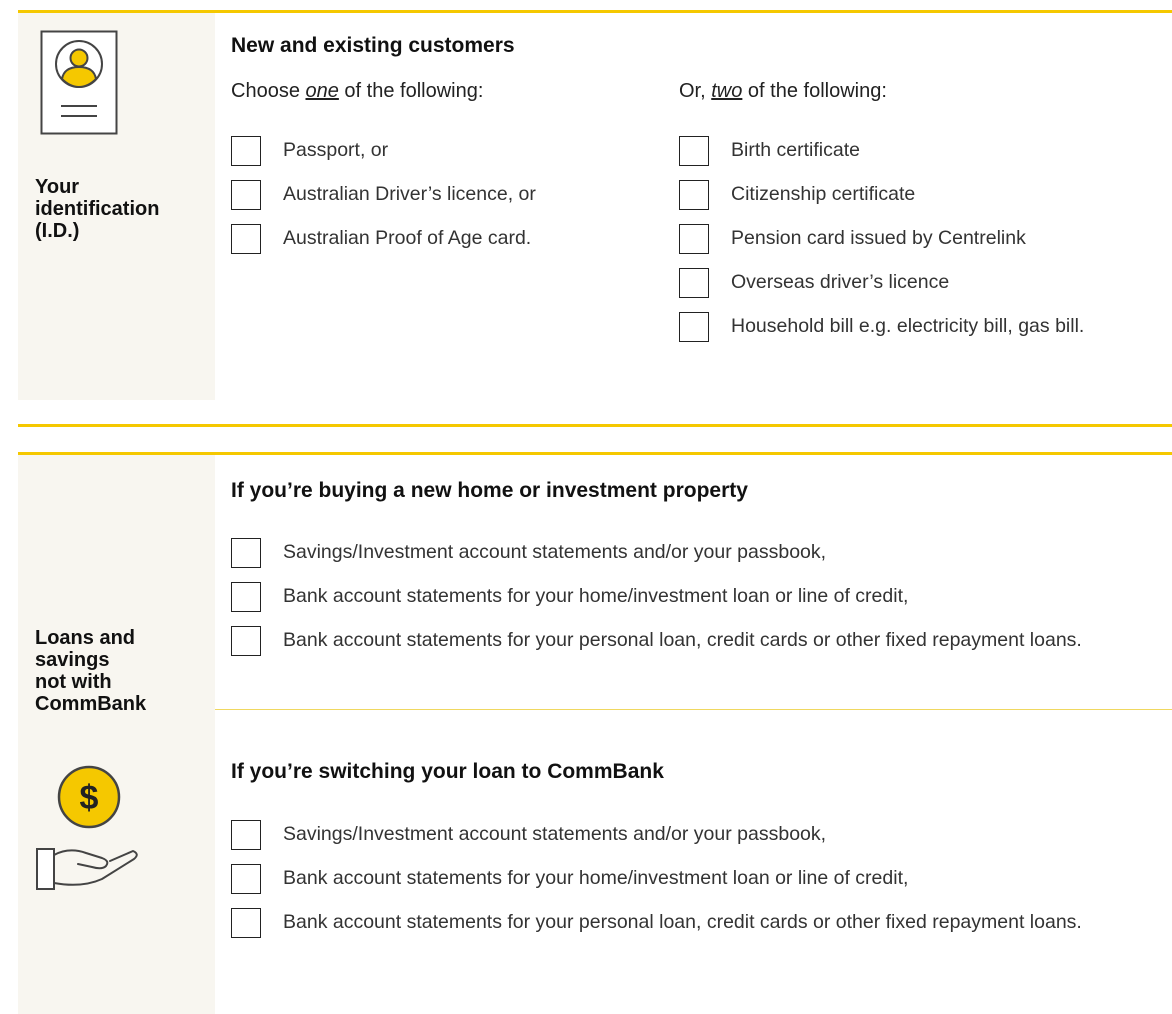  Describe the element at coordinates (769, 151) in the screenshot. I see `checklist-item: Birth certificate` at that location.